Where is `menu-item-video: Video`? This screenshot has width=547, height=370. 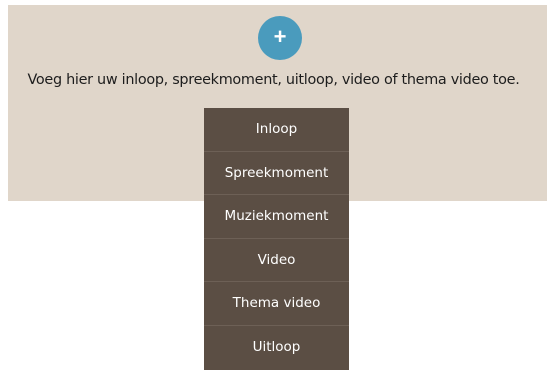 menu-item-video: Video is located at coordinates (276, 260).